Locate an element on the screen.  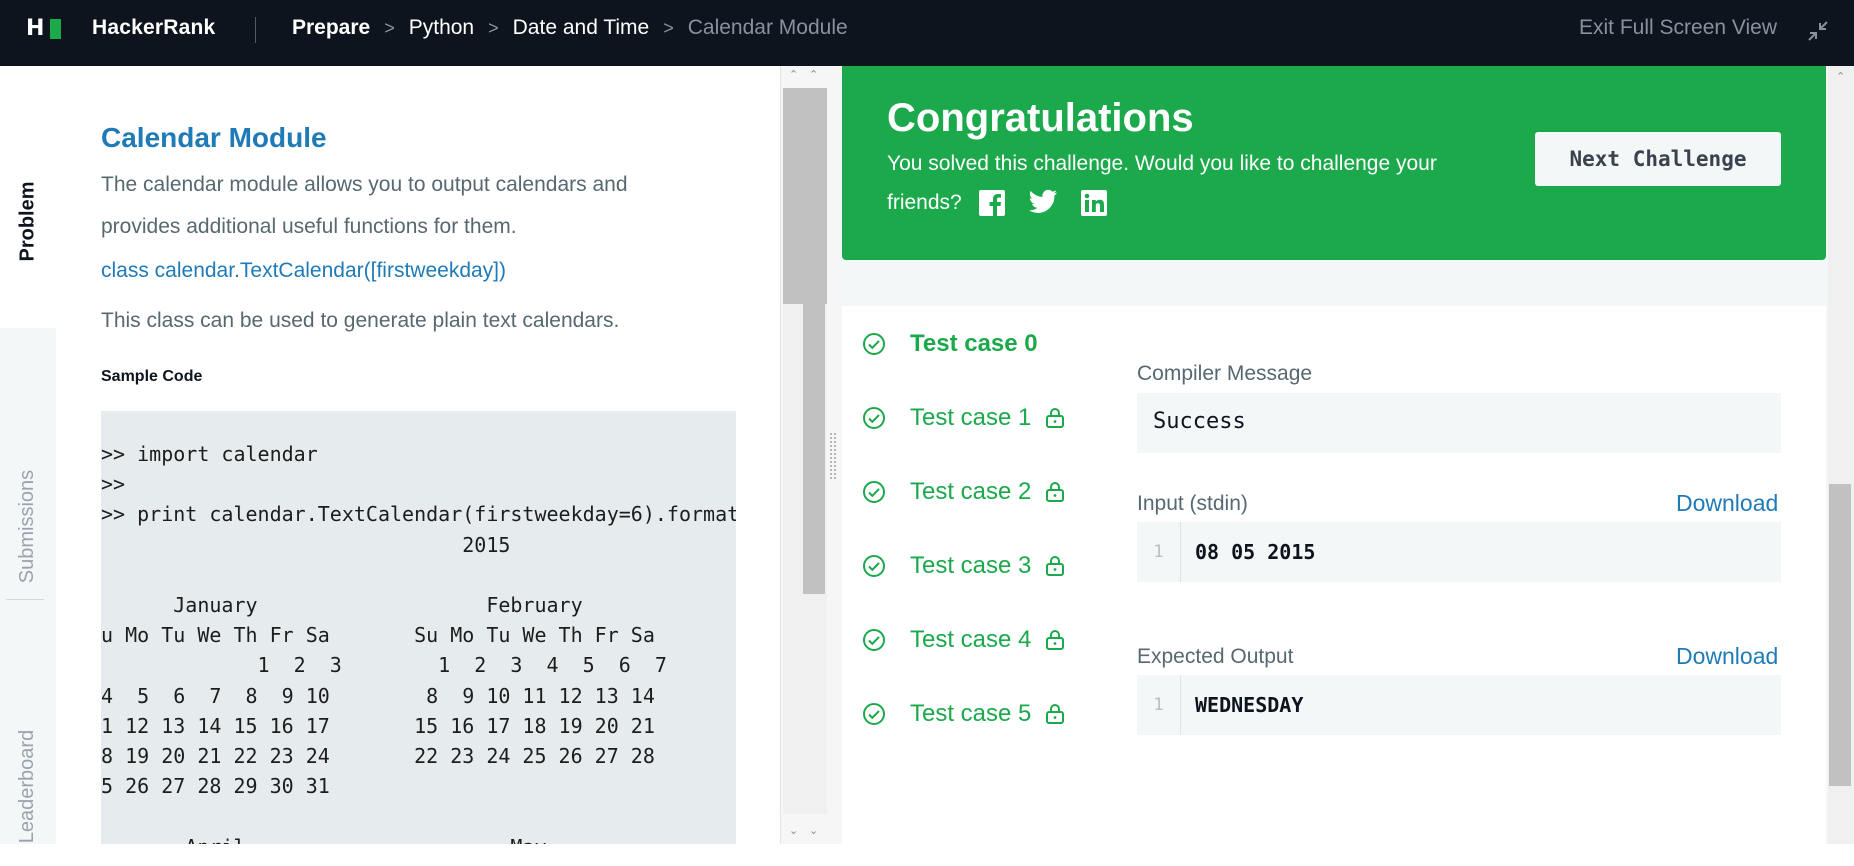
test-case-label: Test case 3 is located at coordinates (971, 565).